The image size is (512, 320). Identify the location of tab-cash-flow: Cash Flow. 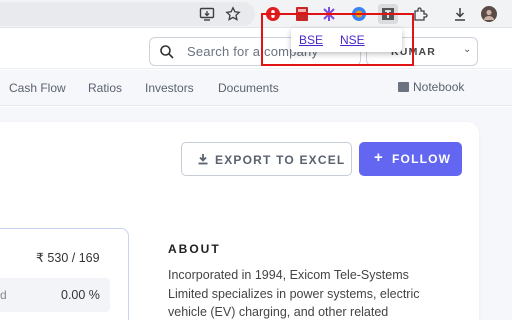
(37, 88).